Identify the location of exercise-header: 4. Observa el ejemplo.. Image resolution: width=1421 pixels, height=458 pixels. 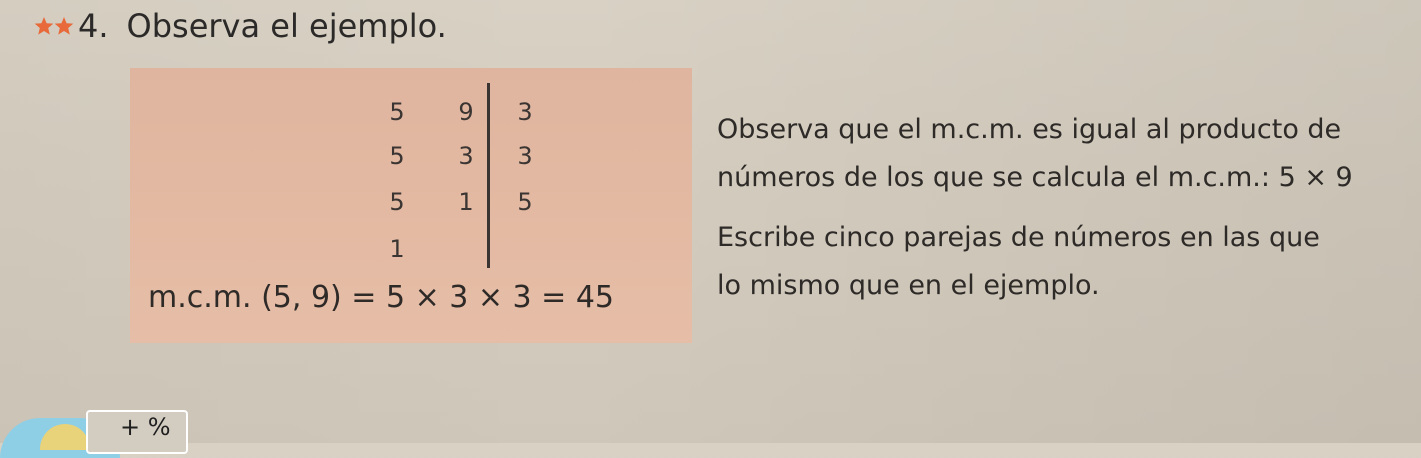
(240, 26).